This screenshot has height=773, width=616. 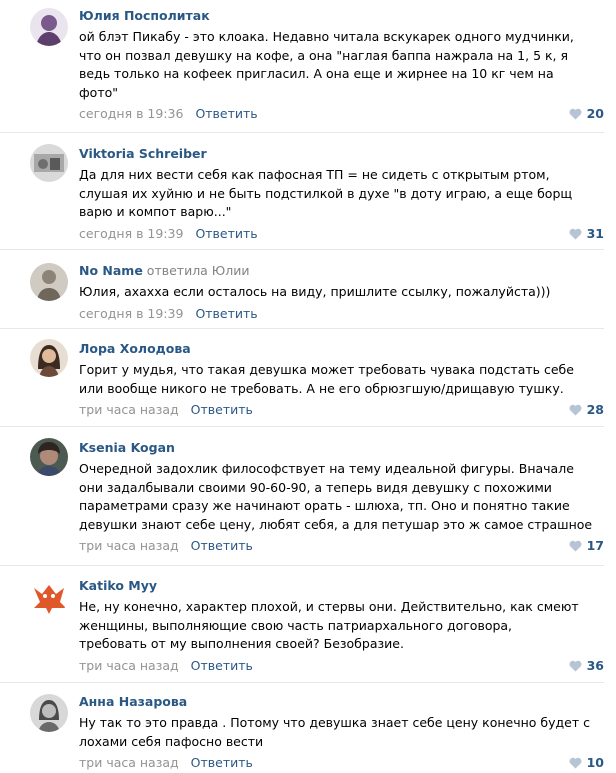 I want to click on like-count: 28, so click(x=595, y=409).